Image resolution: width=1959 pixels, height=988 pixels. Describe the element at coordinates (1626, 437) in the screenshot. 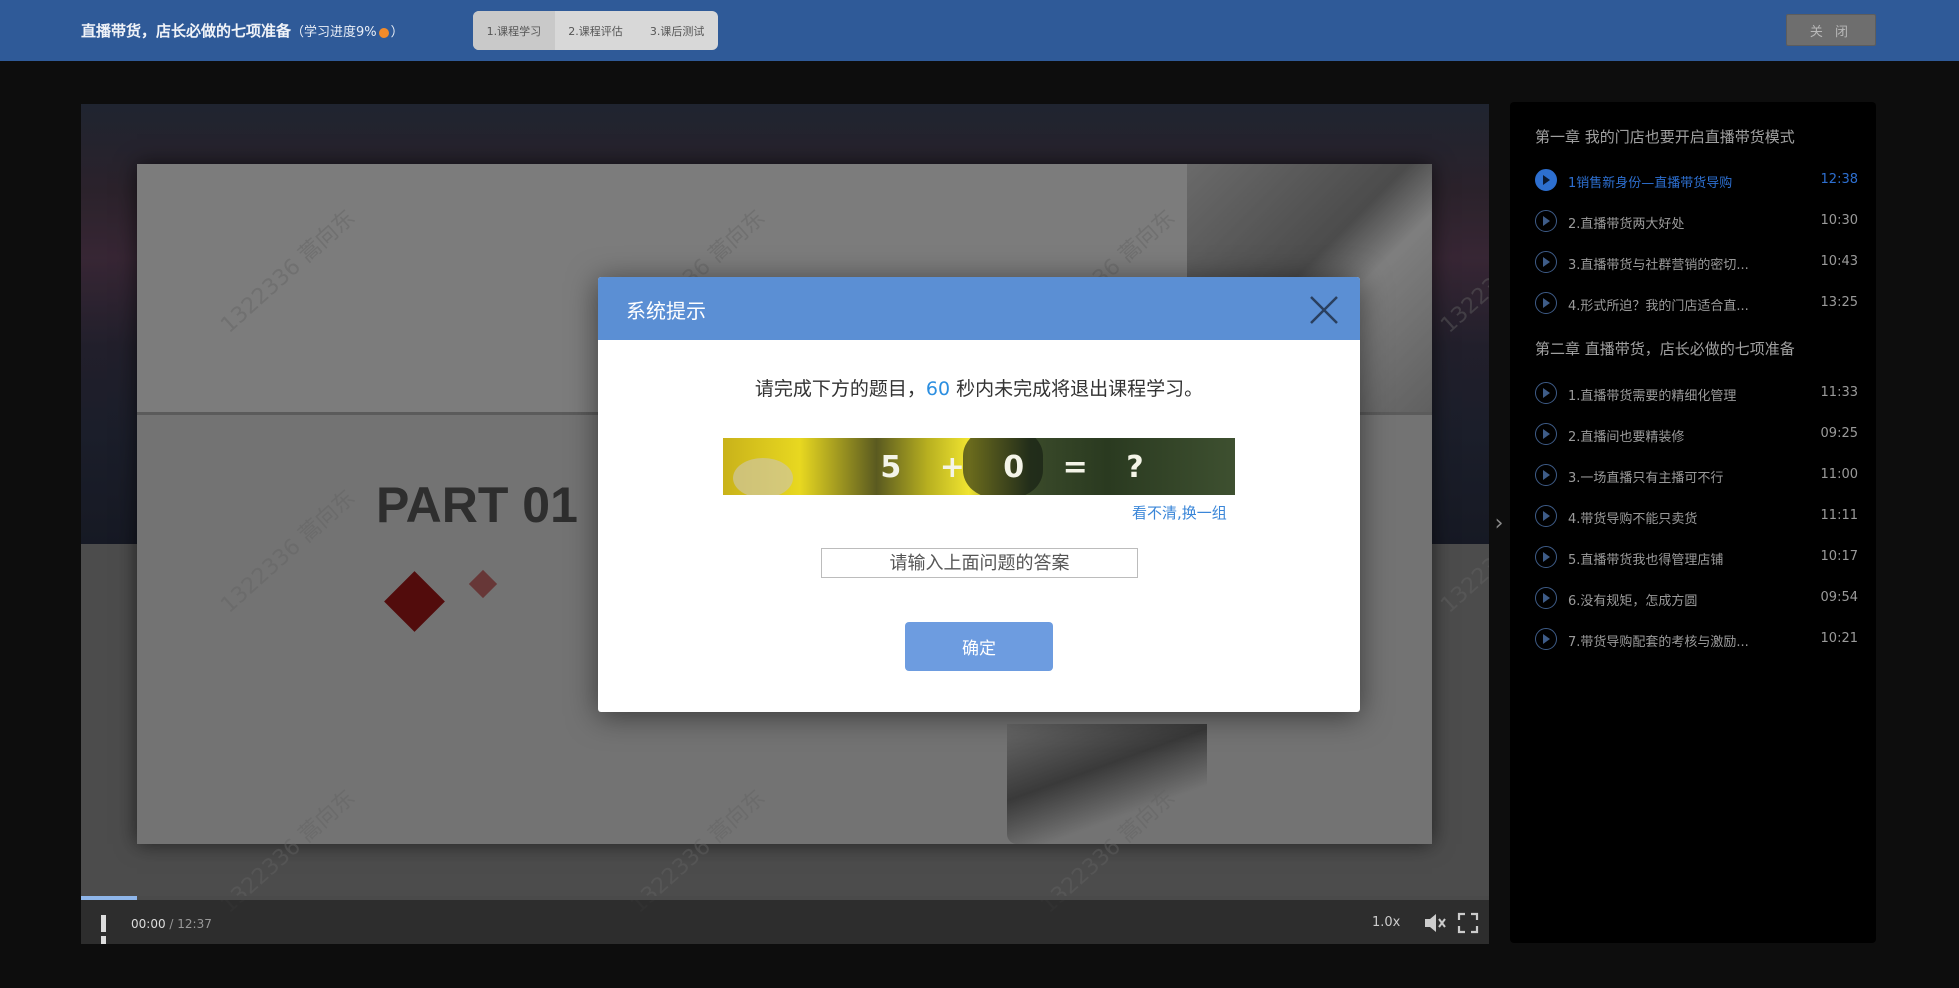

I see `lesson-title: 2.直播间也要精装修` at that location.